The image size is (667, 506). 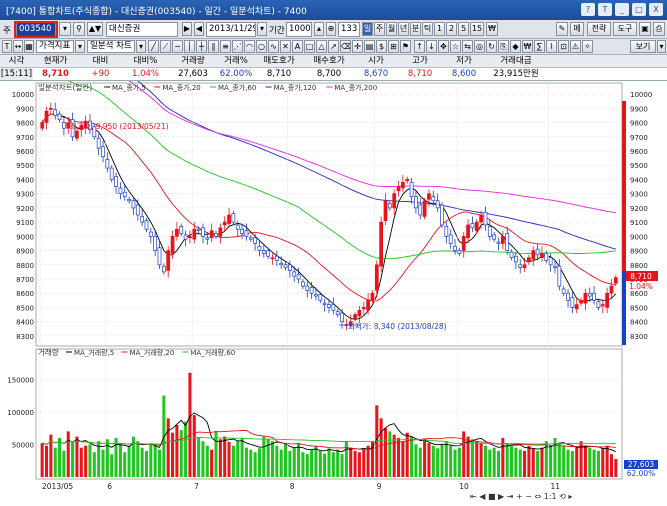 What do you see at coordinates (451, 29) in the screenshot?
I see `interval-2-button: 2` at bounding box center [451, 29].